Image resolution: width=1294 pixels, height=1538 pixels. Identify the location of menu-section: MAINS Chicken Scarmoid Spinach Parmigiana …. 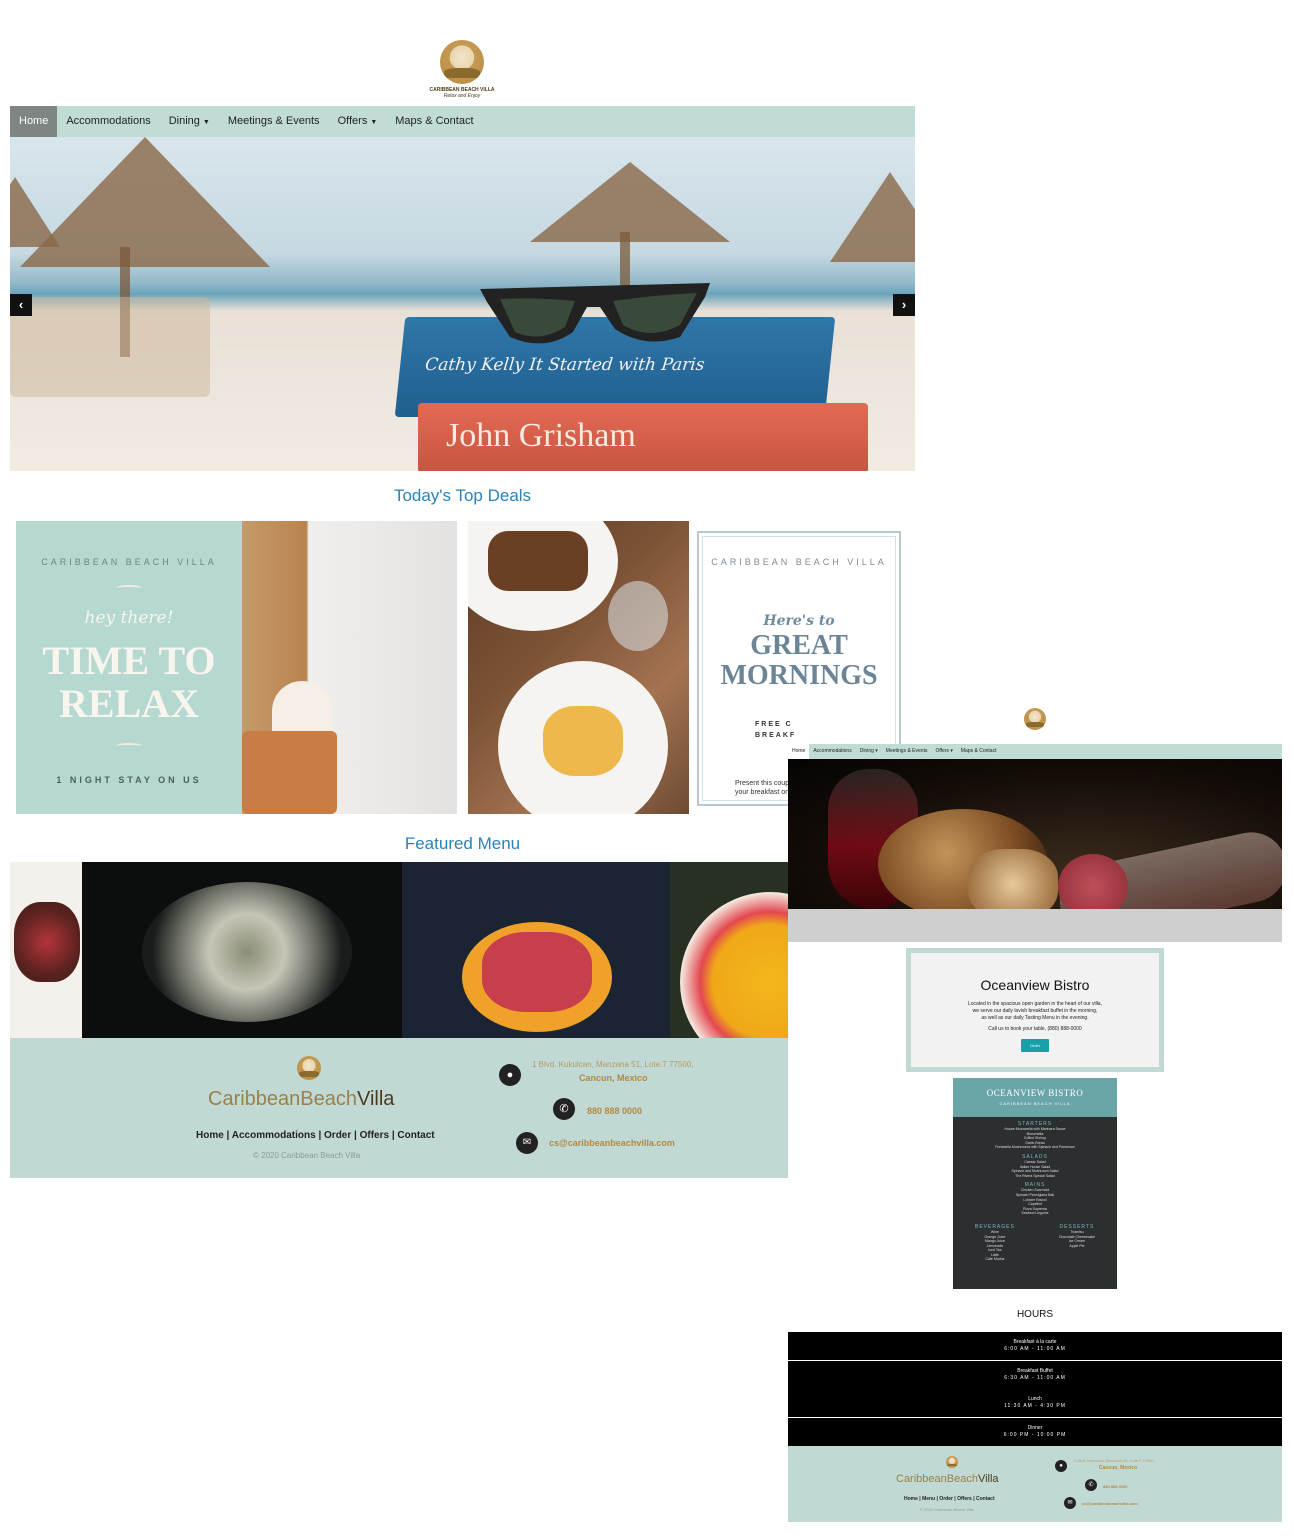
(1035, 1199).